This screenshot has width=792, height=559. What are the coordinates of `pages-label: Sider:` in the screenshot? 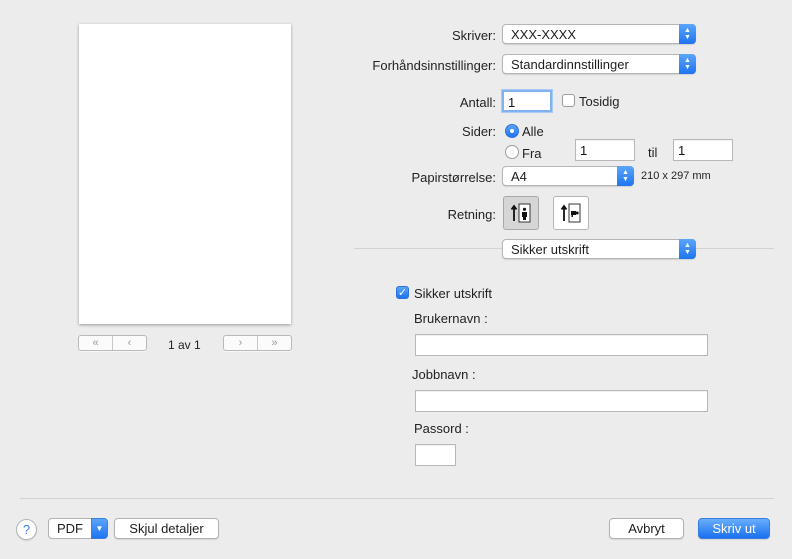 It's located at (479, 131).